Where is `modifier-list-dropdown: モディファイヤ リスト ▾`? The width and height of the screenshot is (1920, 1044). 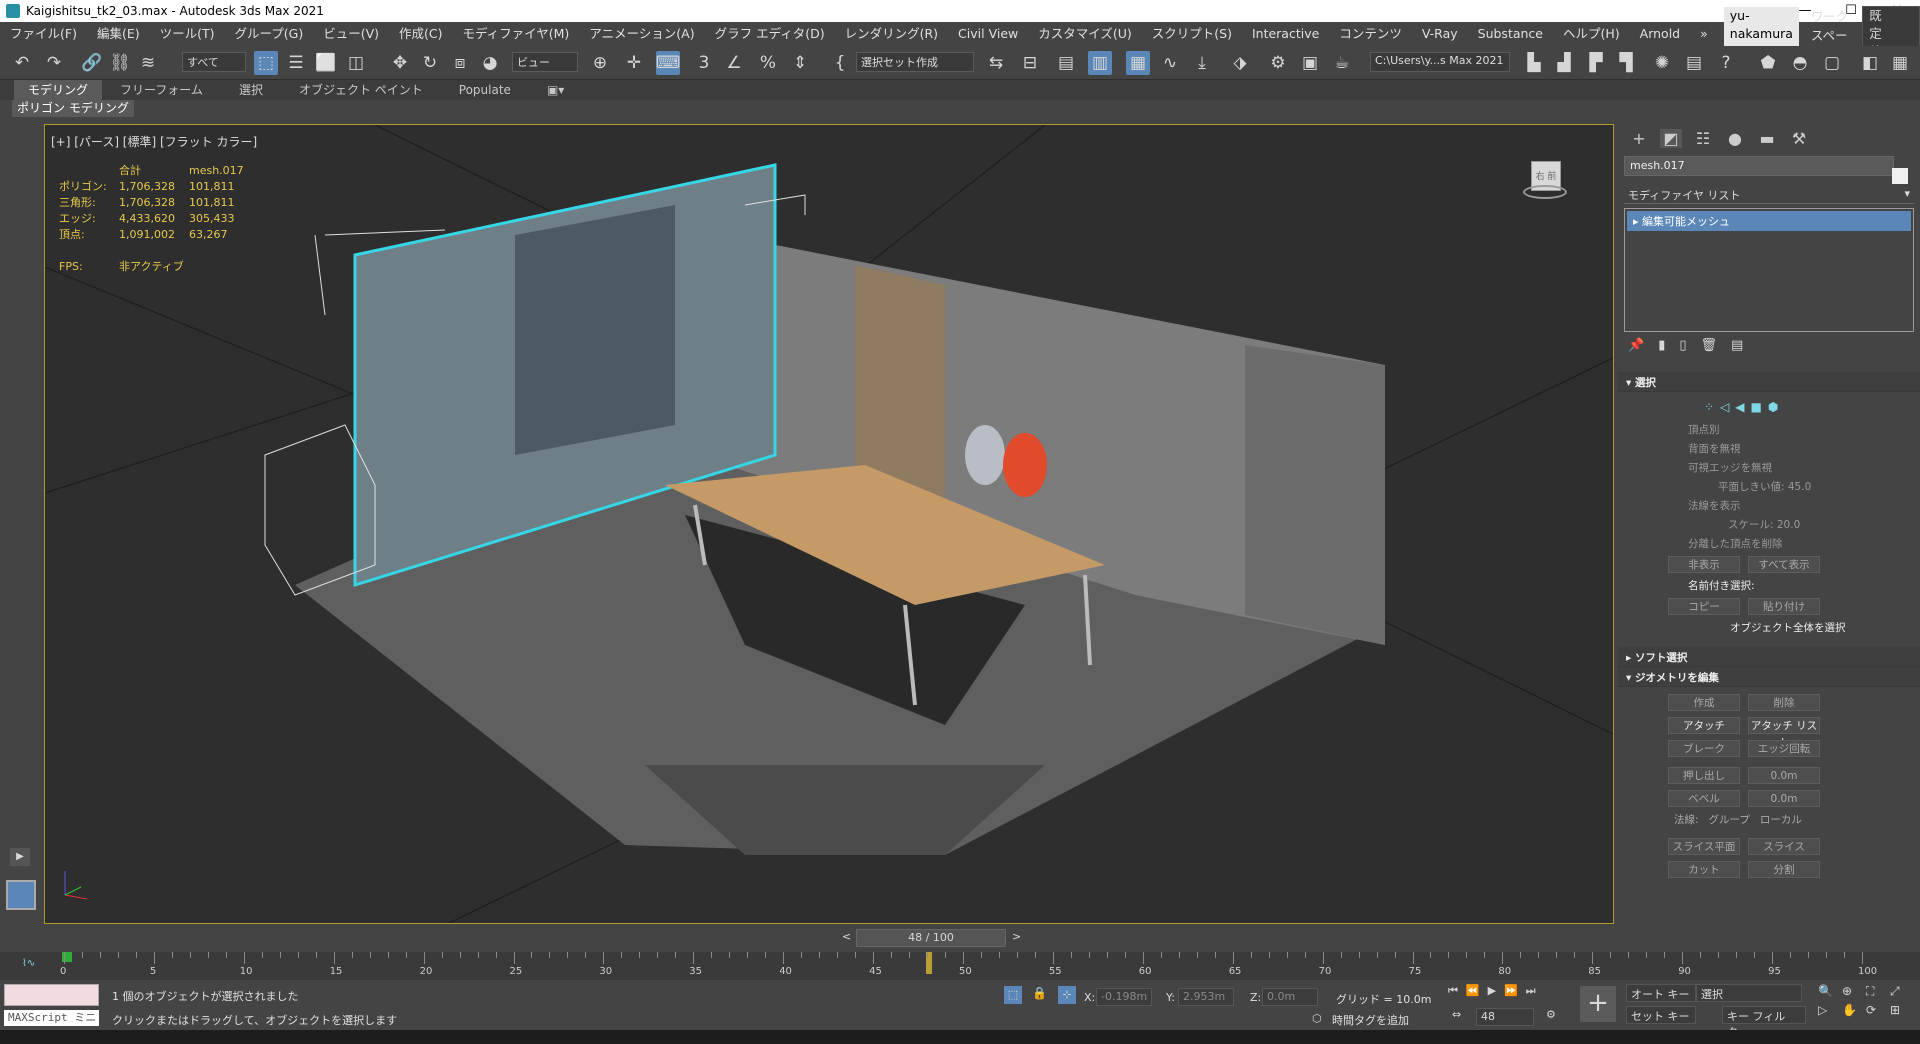
modifier-list-dropdown: モディファイヤ リスト ▾ is located at coordinates (1769, 194).